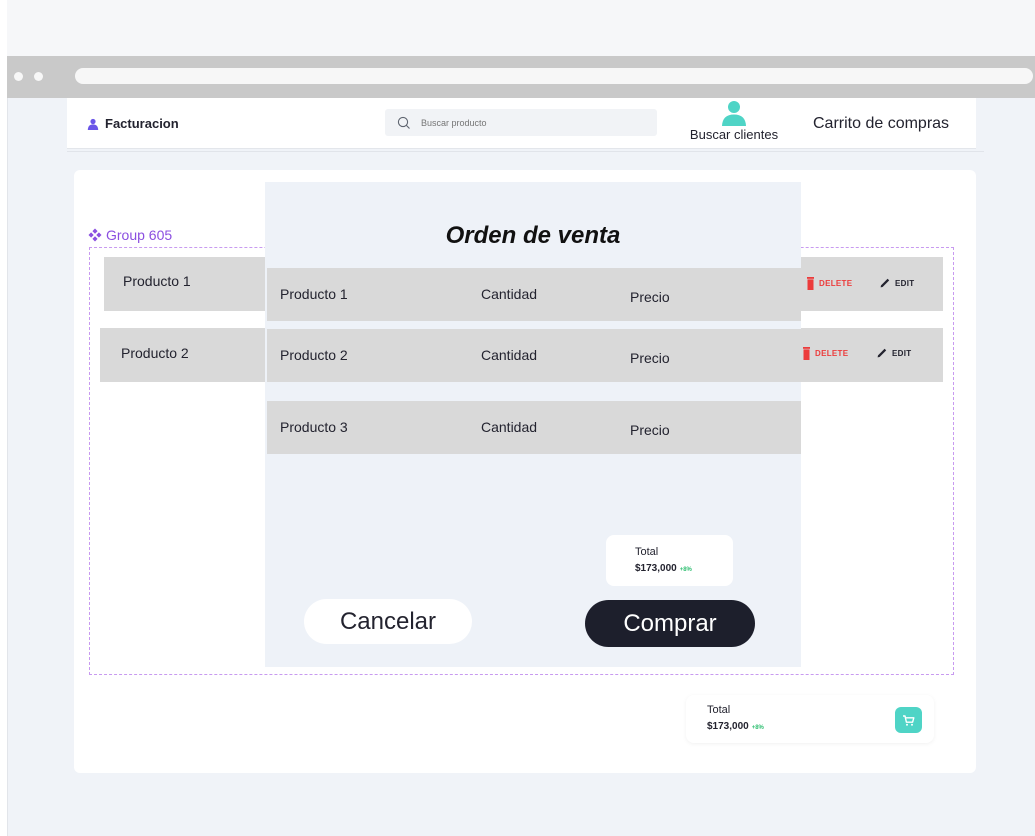  What do you see at coordinates (93, 124) in the screenshot?
I see `user-icon` at bounding box center [93, 124].